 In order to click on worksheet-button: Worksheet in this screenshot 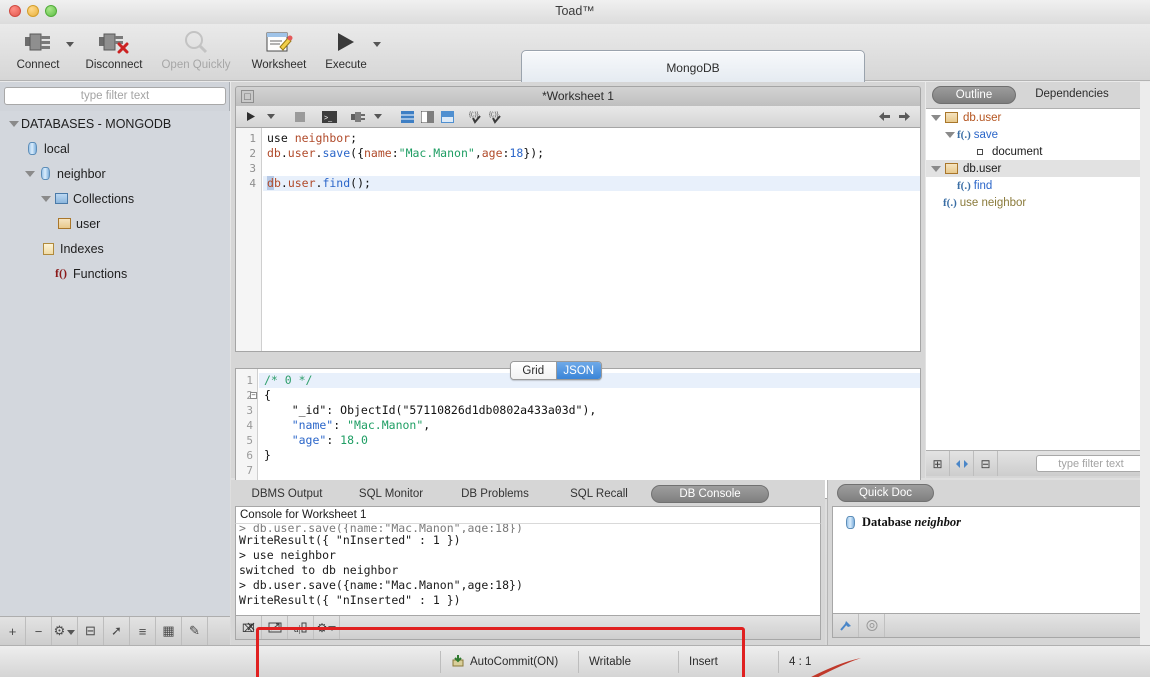, I will do `click(279, 53)`.